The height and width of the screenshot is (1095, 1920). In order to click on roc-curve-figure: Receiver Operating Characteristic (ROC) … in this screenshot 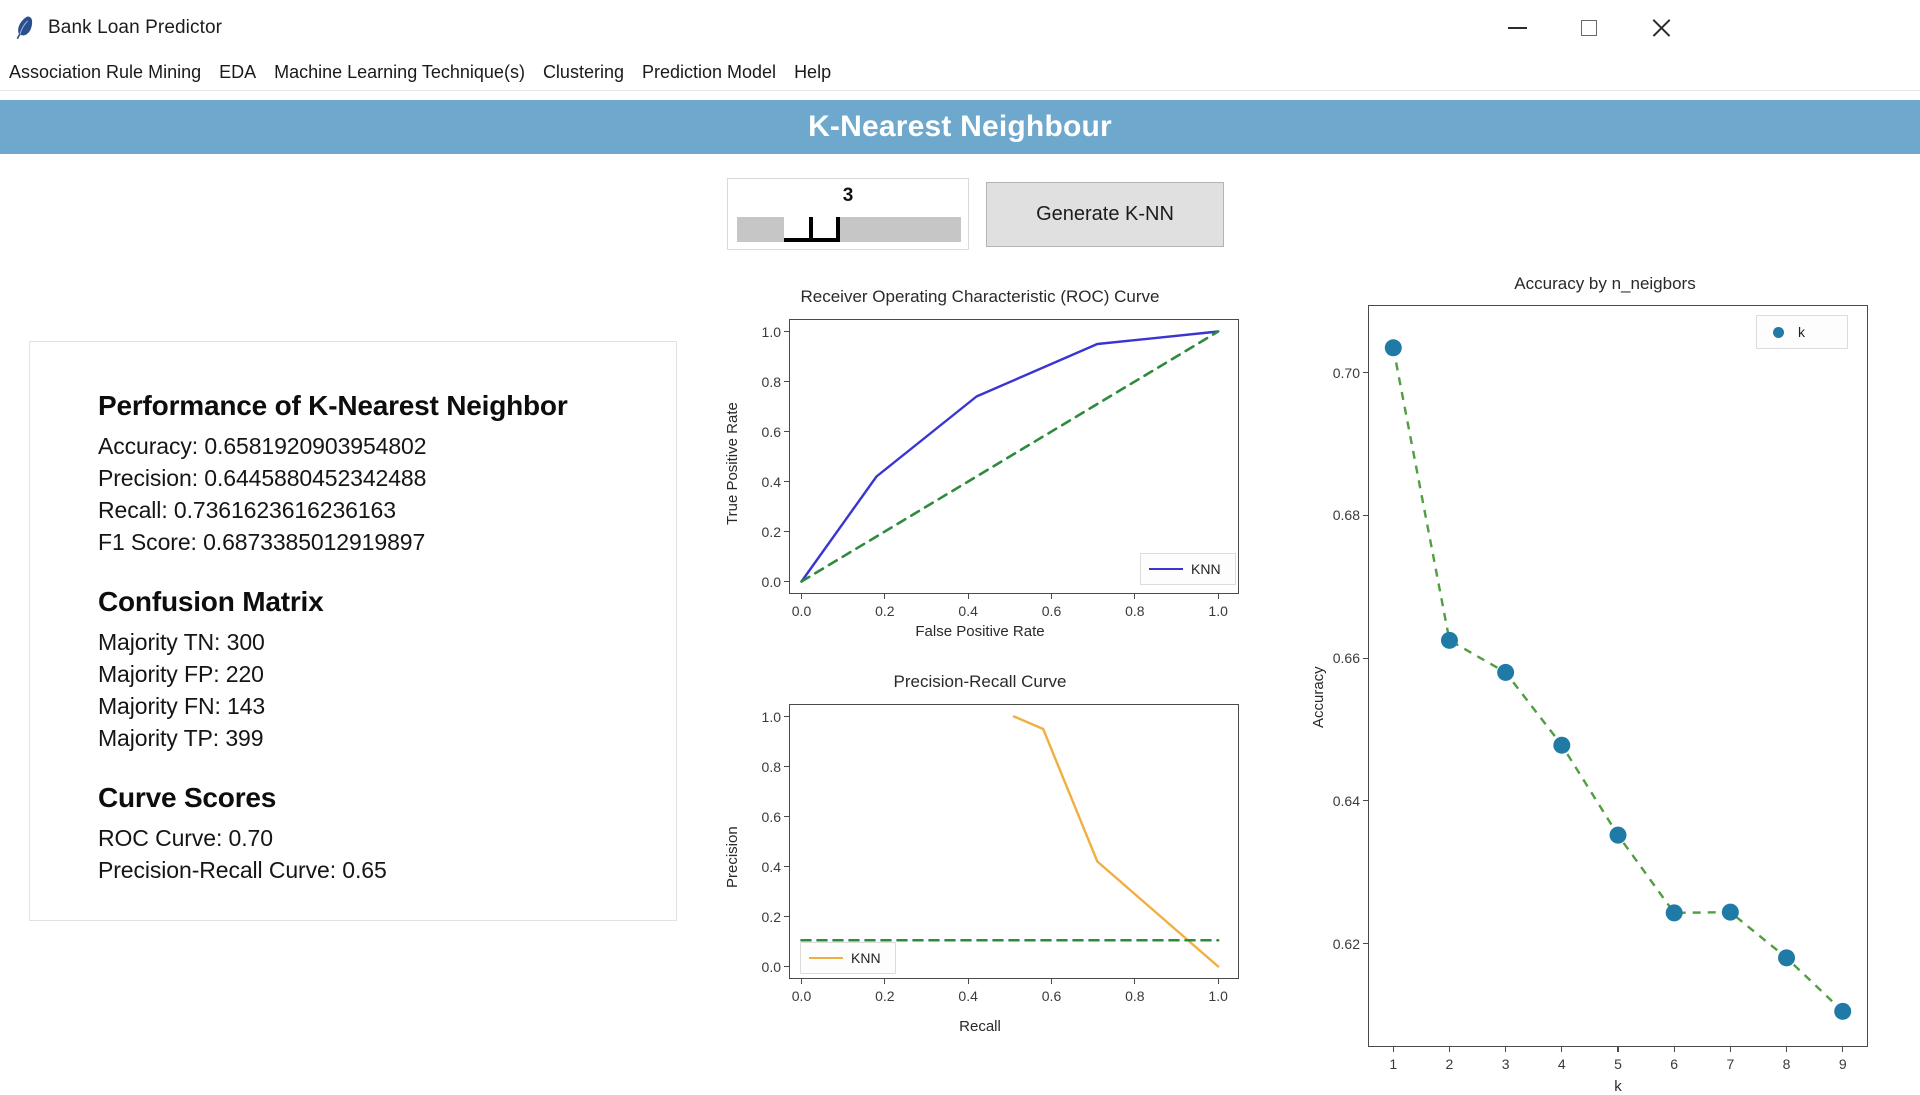, I will do `click(980, 470)`.